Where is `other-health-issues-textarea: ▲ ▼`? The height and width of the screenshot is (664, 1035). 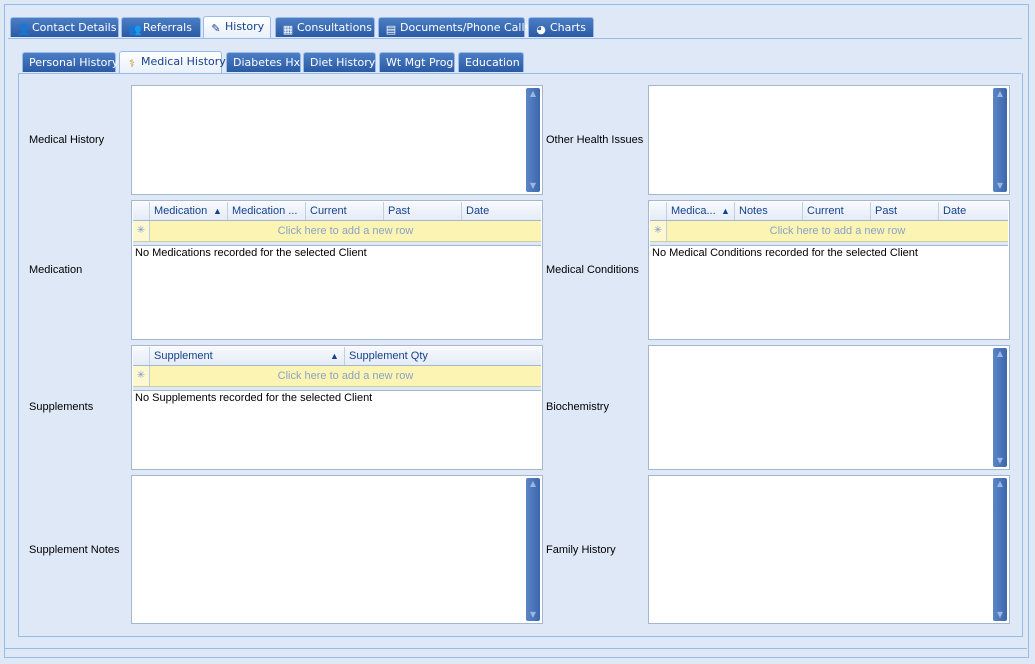
other-health-issues-textarea: ▲ ▼ is located at coordinates (829, 140).